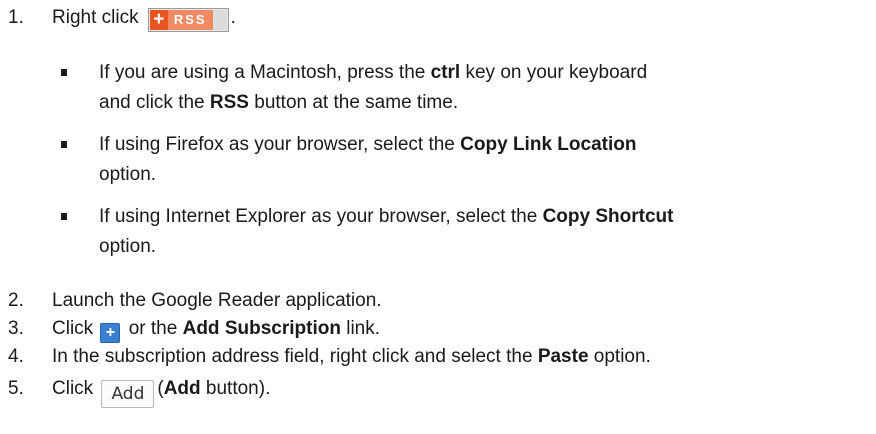  What do you see at coordinates (548, 144) in the screenshot?
I see `bullet-bold-text: Copy Link Location` at bounding box center [548, 144].